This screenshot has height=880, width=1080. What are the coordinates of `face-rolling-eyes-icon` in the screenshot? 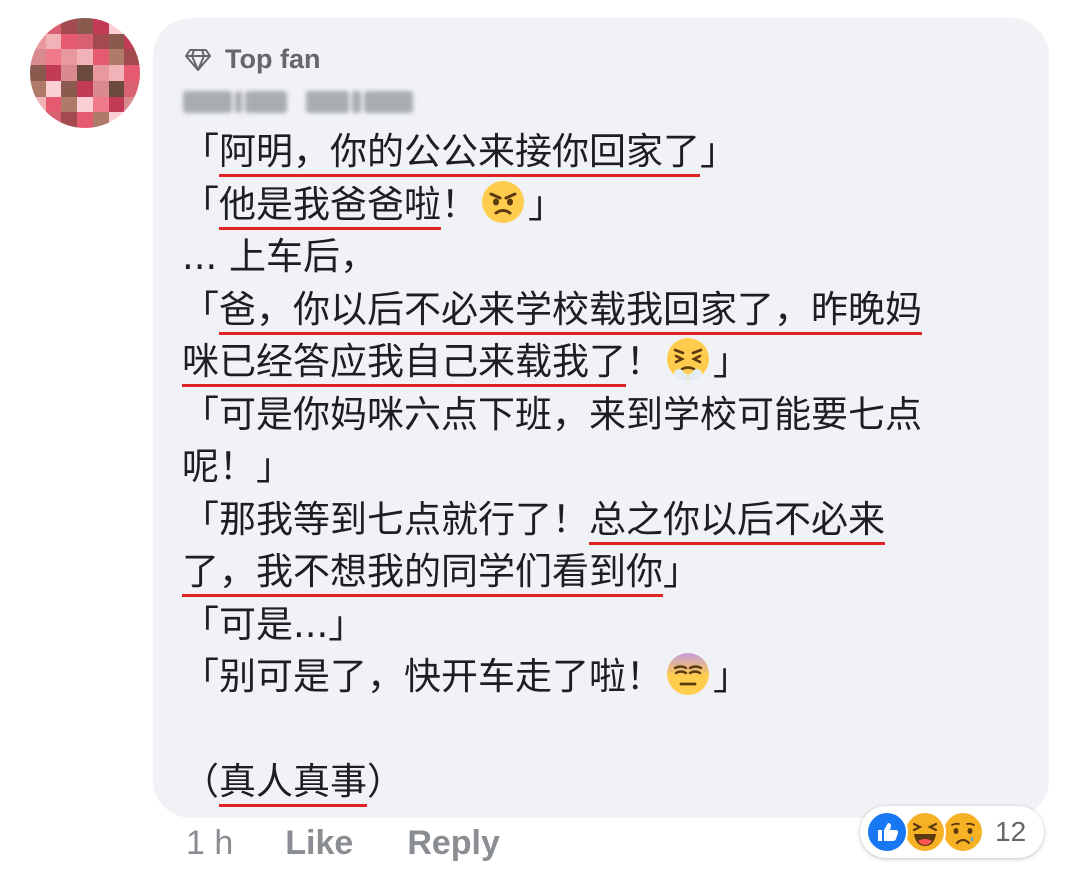 It's located at (688, 674).